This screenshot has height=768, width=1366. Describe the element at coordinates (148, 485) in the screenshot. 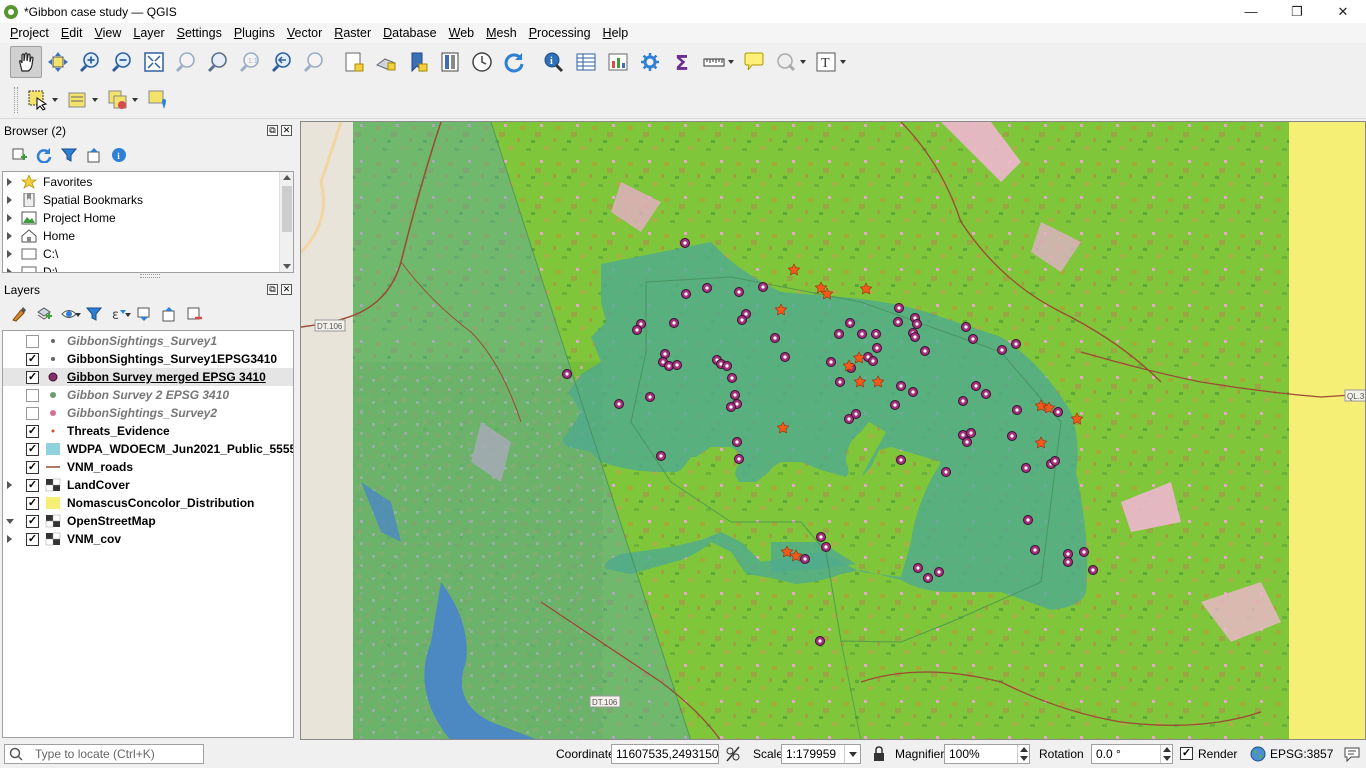

I see `layer-row: ✓ LandCover` at that location.